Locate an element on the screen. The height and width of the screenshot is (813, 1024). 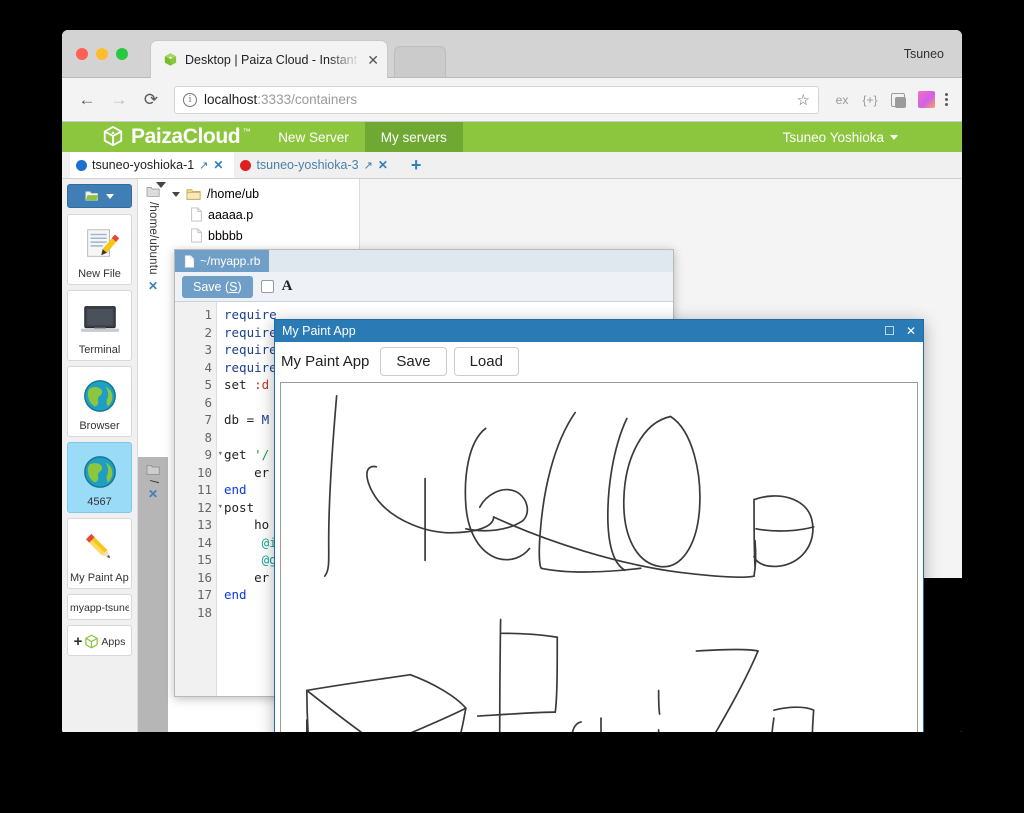
rail-item-my-paint-app: My Paint App is located at coordinates (99, 553).